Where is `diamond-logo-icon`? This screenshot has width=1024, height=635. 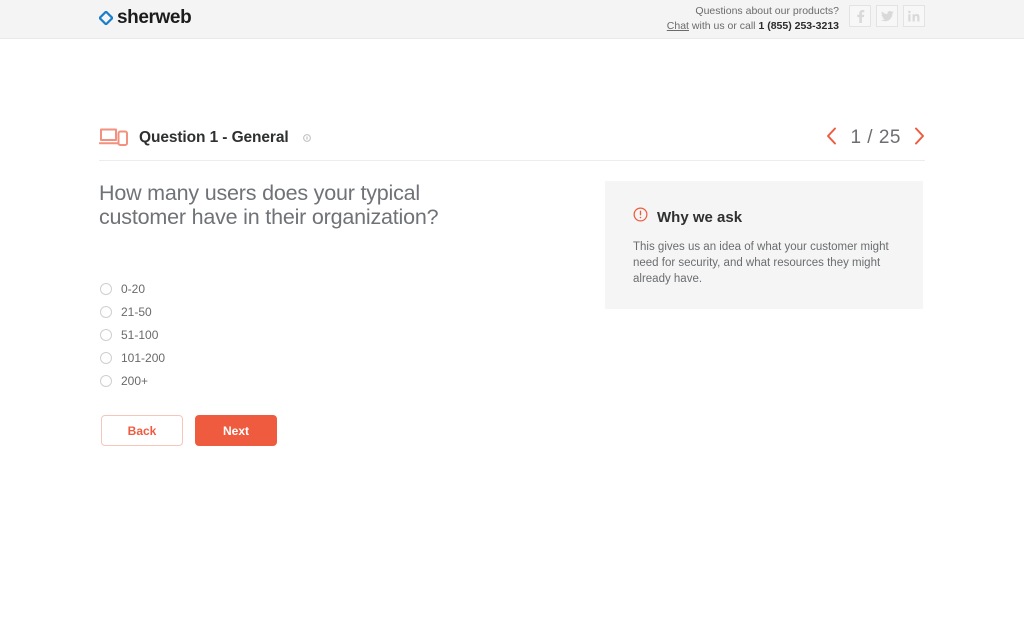 diamond-logo-icon is located at coordinates (106, 17).